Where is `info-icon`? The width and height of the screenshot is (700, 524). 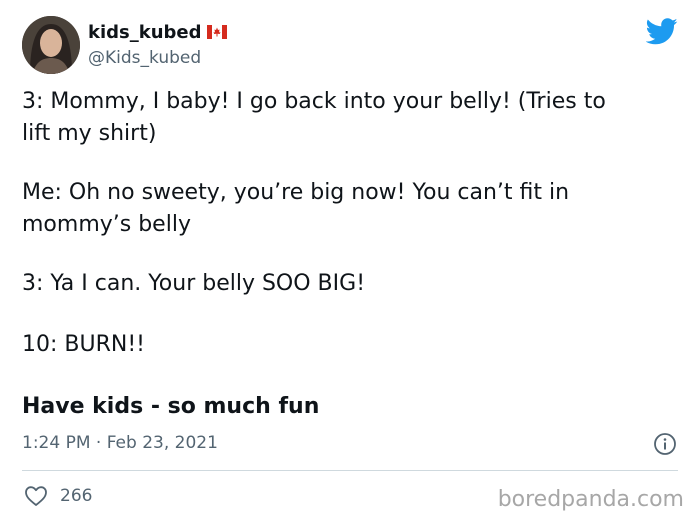
info-icon is located at coordinates (665, 444).